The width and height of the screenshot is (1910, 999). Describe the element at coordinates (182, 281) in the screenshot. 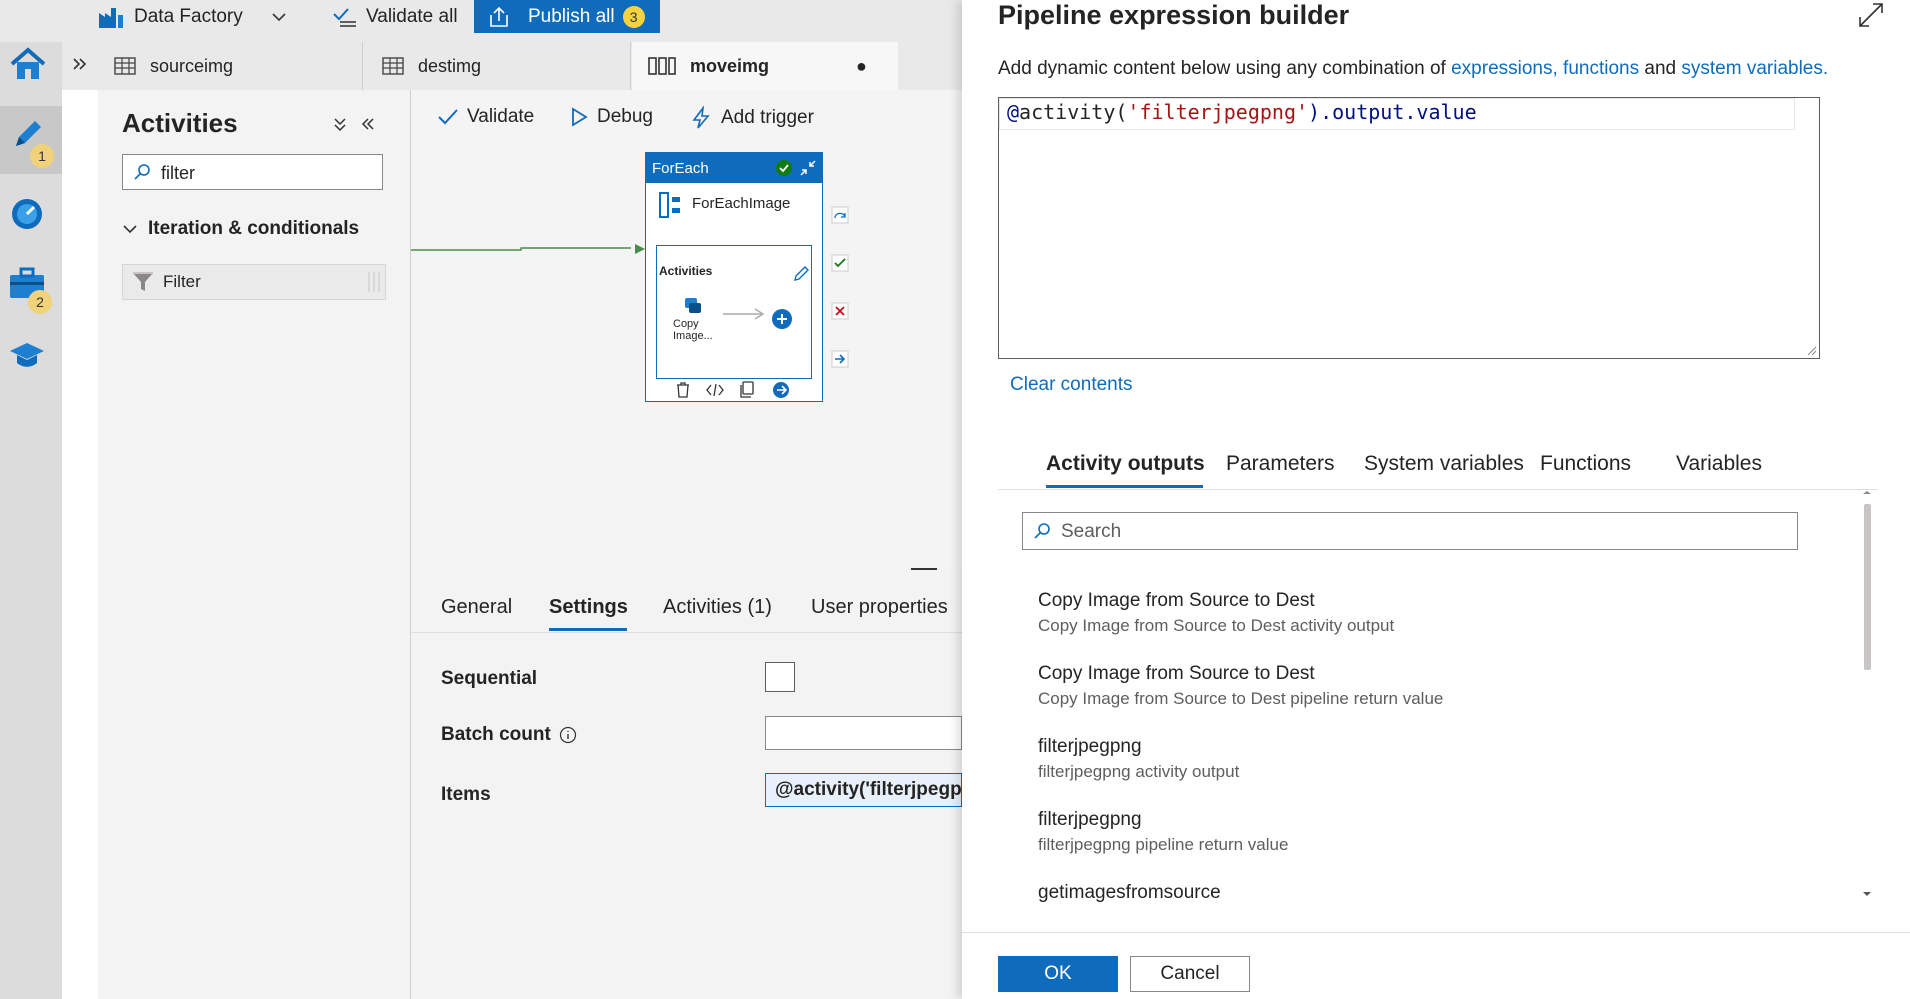

I see `filter-activity-label: Filter` at that location.